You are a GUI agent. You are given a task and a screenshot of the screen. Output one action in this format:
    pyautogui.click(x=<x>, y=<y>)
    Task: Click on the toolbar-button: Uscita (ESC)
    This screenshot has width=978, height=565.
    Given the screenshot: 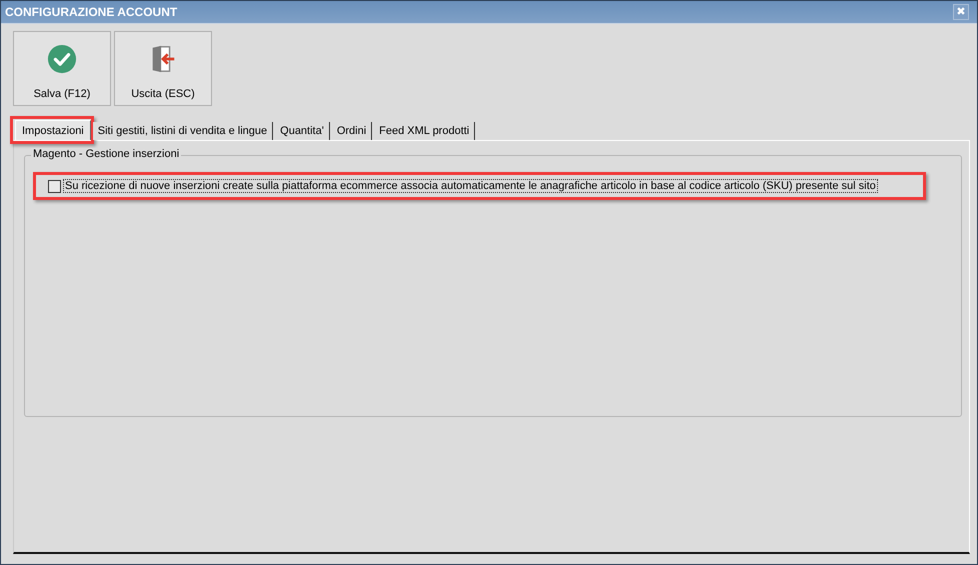 What is the action you would take?
    pyautogui.click(x=163, y=68)
    